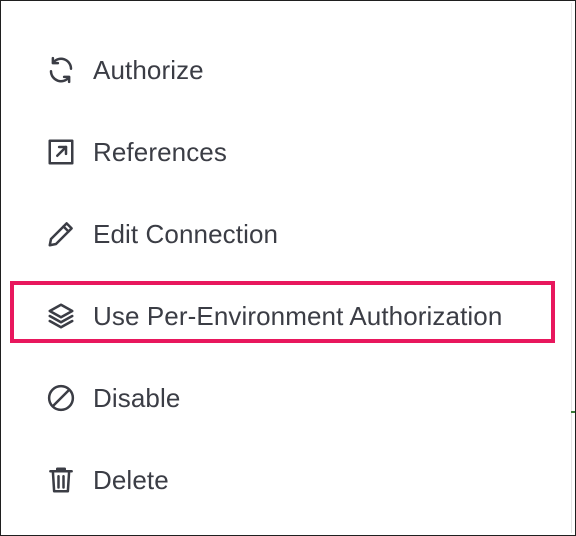 This screenshot has width=576, height=536. What do you see at coordinates (61, 70) in the screenshot?
I see `refresh-icon` at bounding box center [61, 70].